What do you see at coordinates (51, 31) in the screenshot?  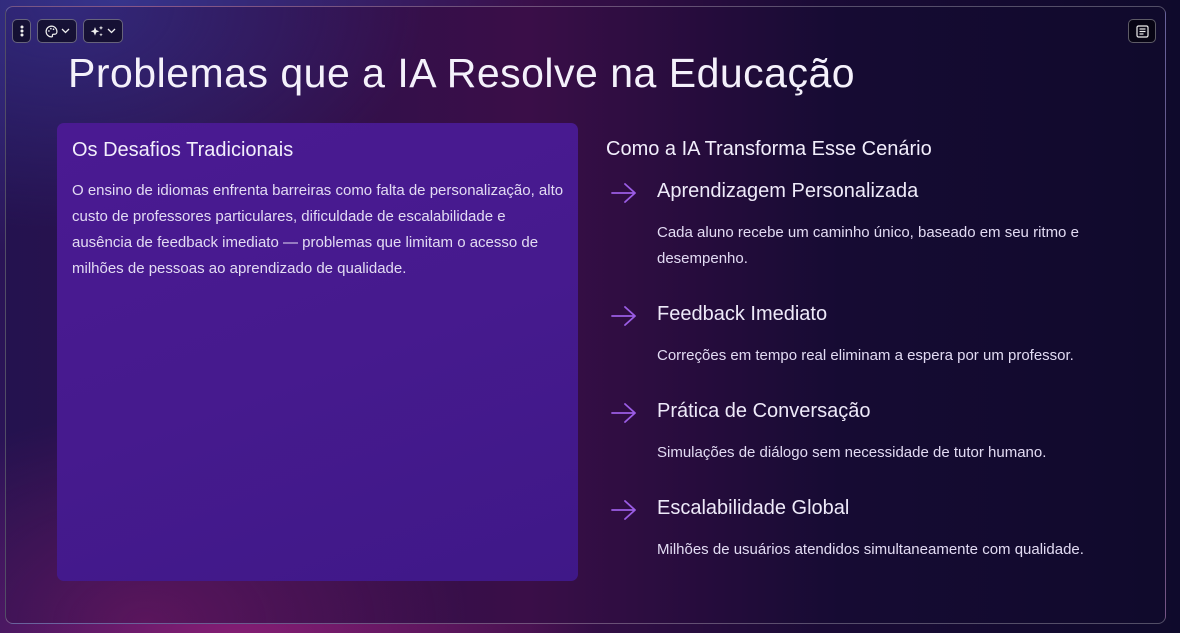 I see `palette-icon` at bounding box center [51, 31].